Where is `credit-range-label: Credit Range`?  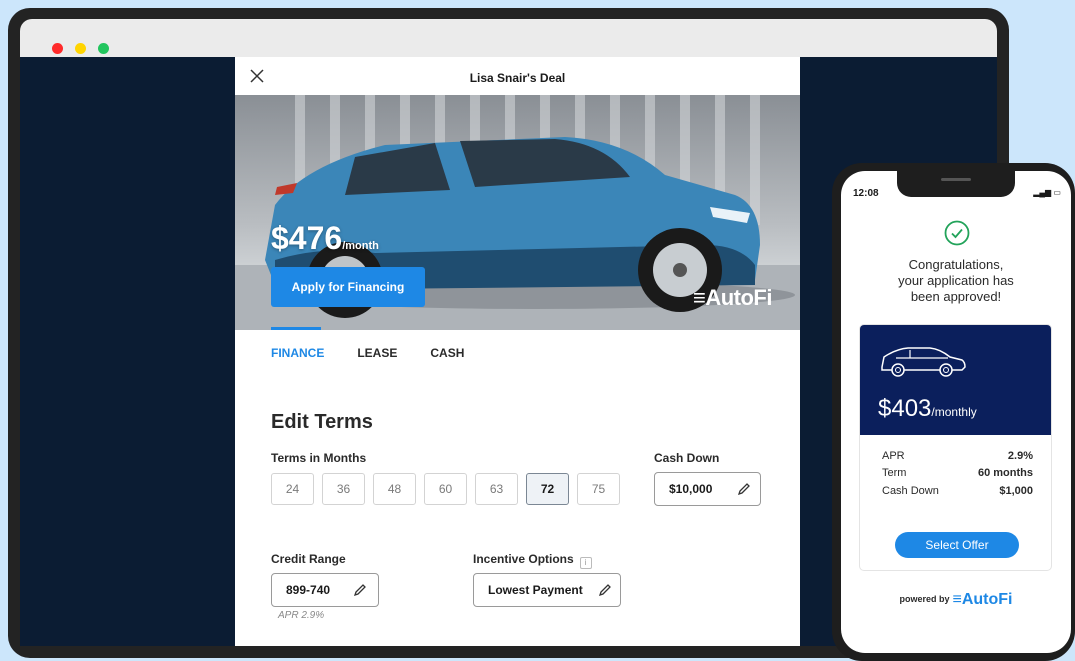 credit-range-label: Credit Range is located at coordinates (308, 559).